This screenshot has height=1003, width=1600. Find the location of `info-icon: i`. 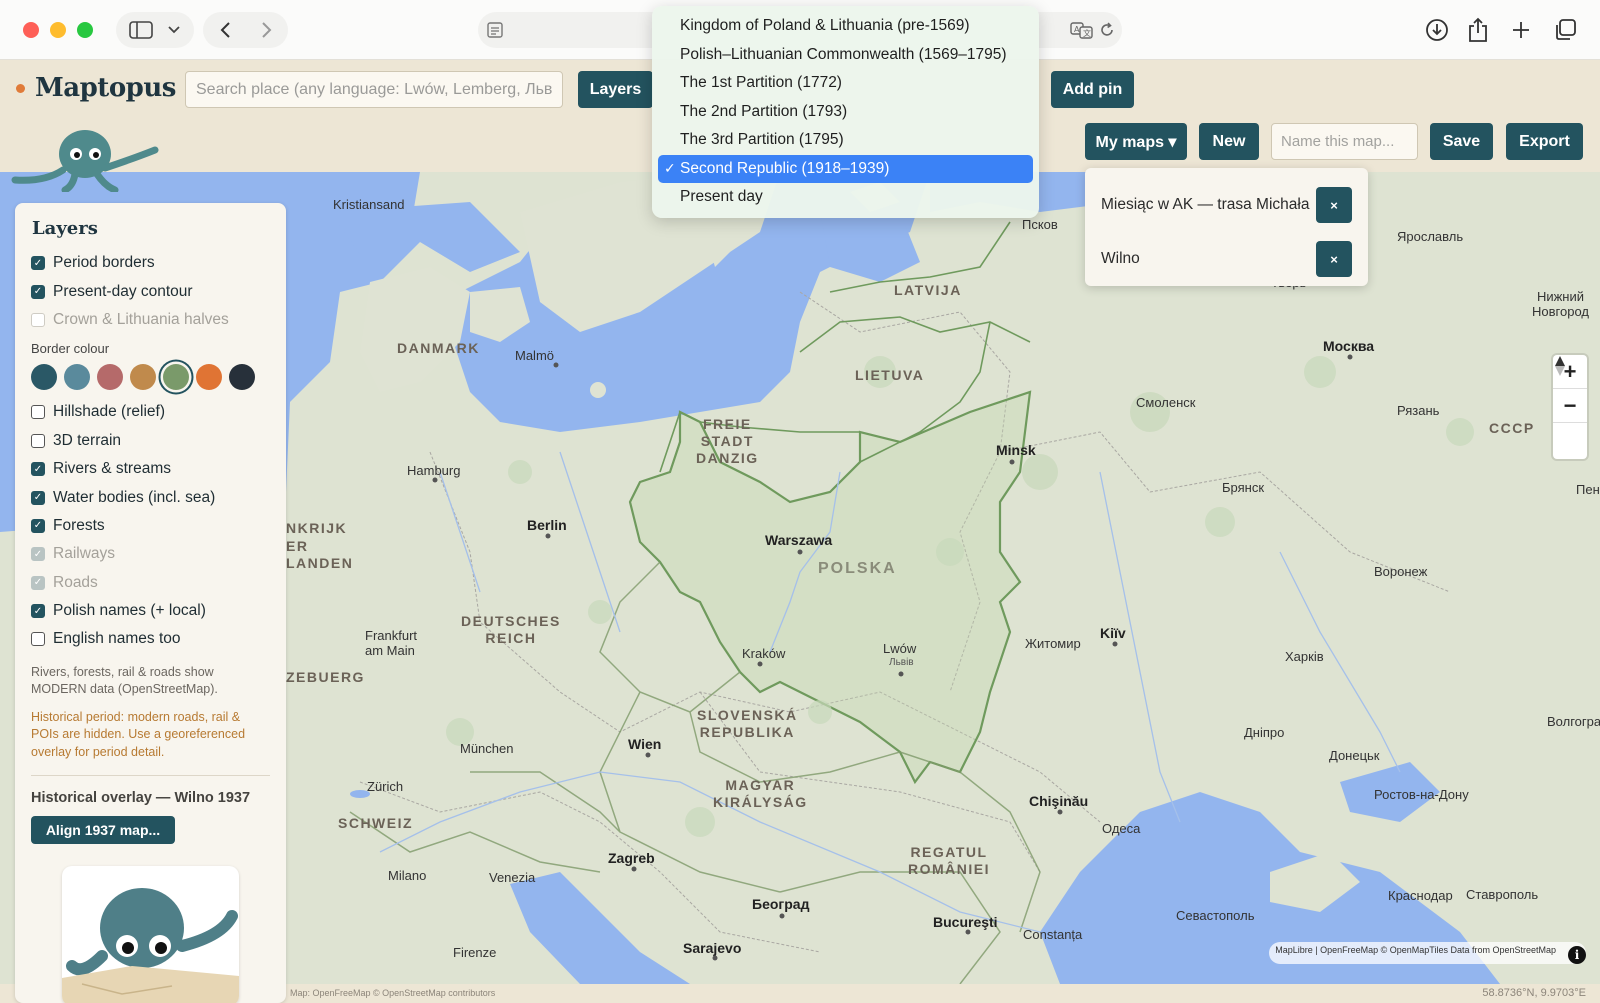

info-icon: i is located at coordinates (1577, 955).